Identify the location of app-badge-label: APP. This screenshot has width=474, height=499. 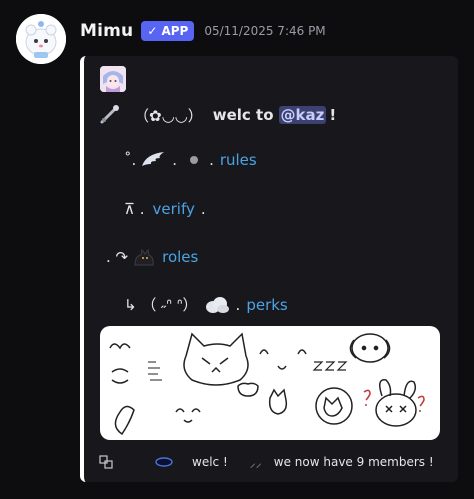
(175, 31).